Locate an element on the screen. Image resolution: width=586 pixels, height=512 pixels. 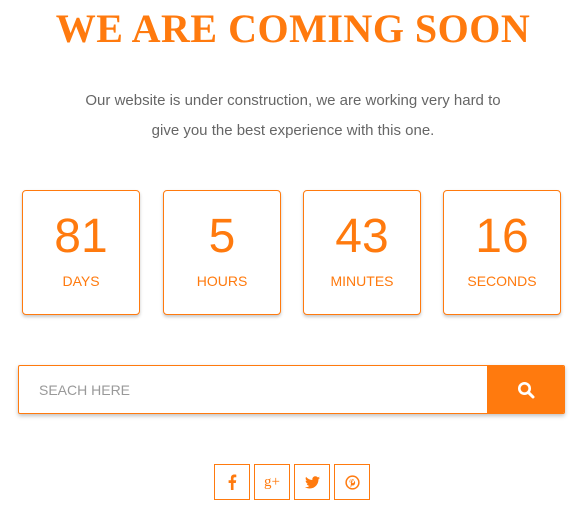
facebook-button is located at coordinates (232, 482).